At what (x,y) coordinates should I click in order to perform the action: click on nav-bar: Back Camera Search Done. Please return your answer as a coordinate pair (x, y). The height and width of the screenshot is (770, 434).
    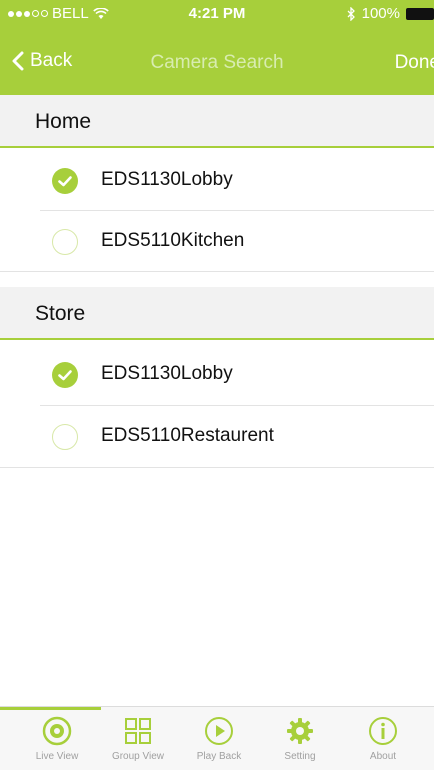
    Looking at the image, I should click on (217, 62).